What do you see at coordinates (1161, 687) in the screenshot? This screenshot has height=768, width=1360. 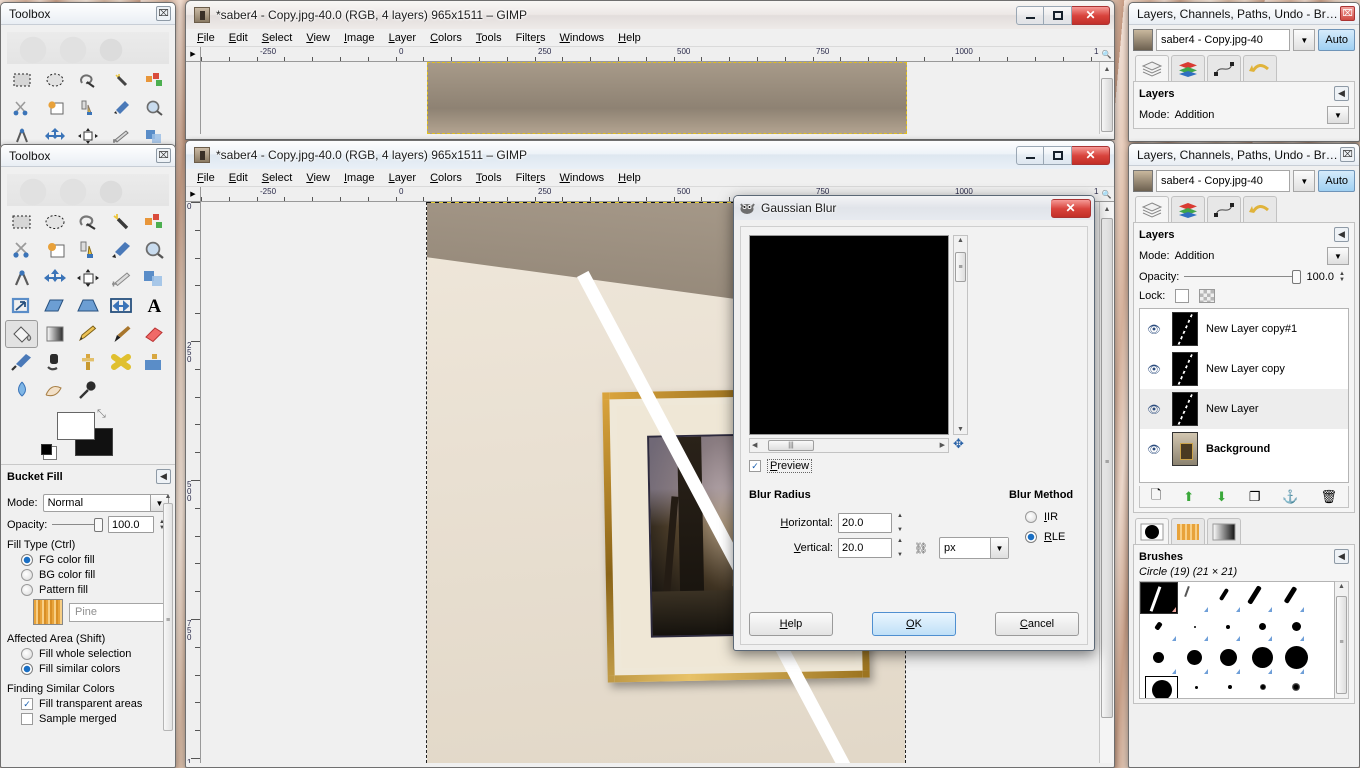 I see `brush-cell-selected` at bounding box center [1161, 687].